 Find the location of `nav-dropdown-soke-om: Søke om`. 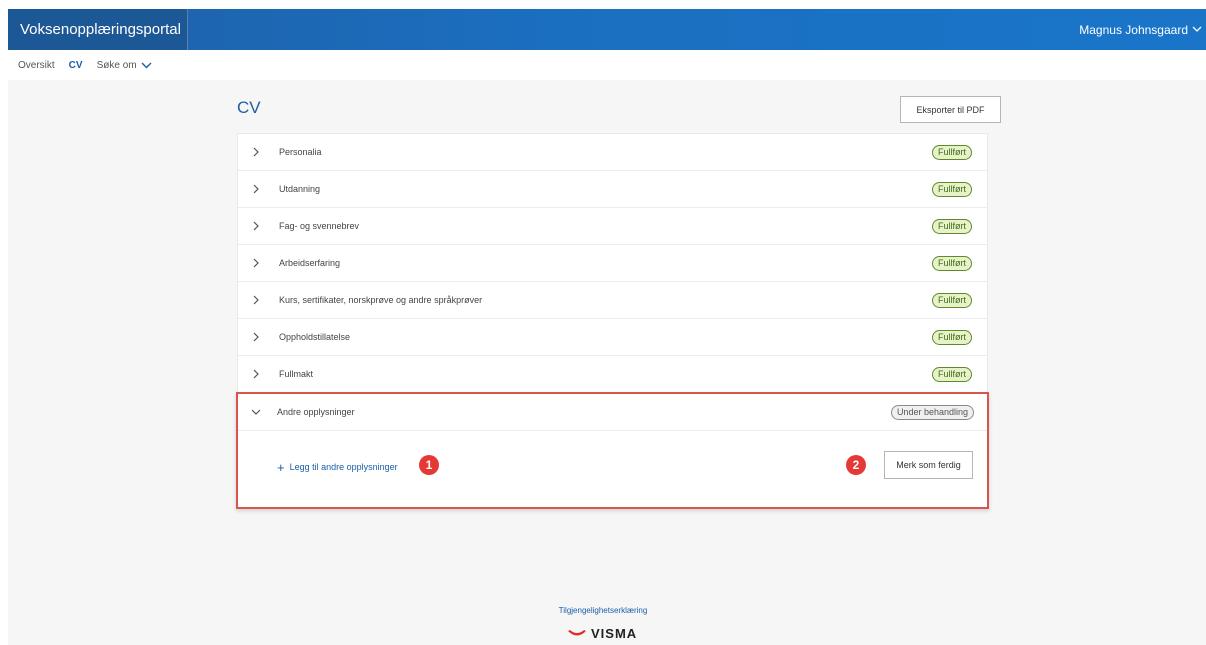

nav-dropdown-soke-om: Søke om is located at coordinates (124, 65).